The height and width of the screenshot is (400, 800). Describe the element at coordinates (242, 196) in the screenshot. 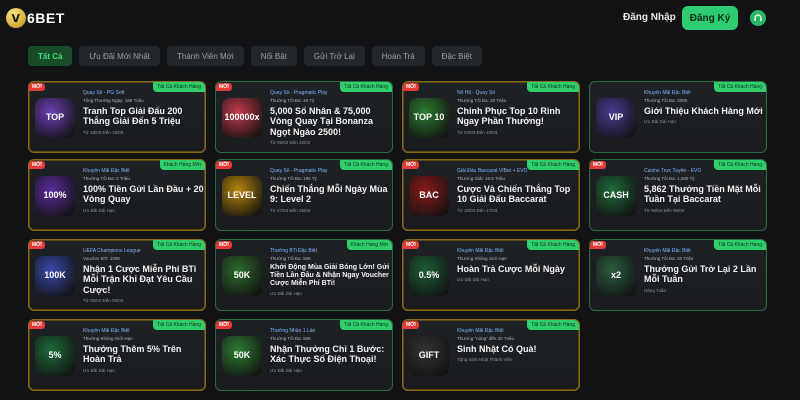

I see `promo-art-icon: LEVEL` at that location.